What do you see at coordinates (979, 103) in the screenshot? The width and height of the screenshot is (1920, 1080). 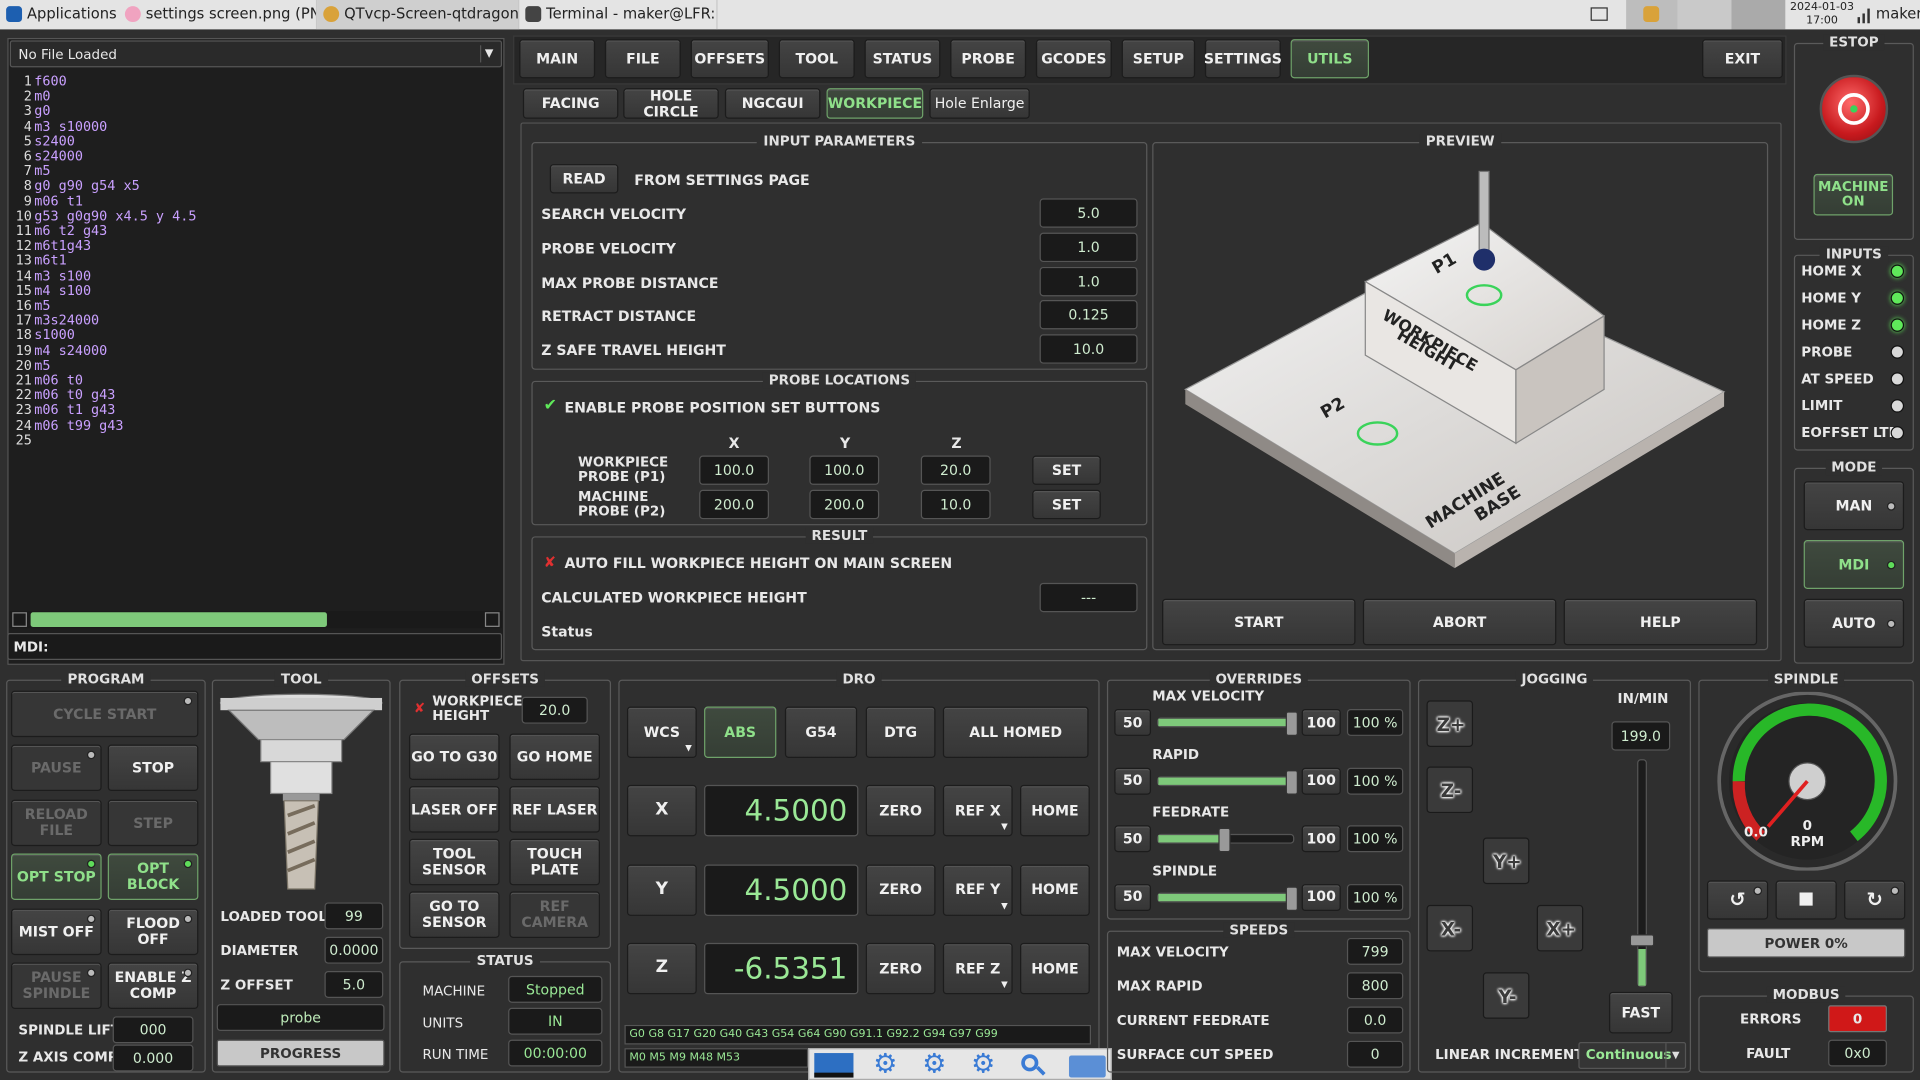 I see `subtab-hole-enlarge: Hole Enlarge` at bounding box center [979, 103].